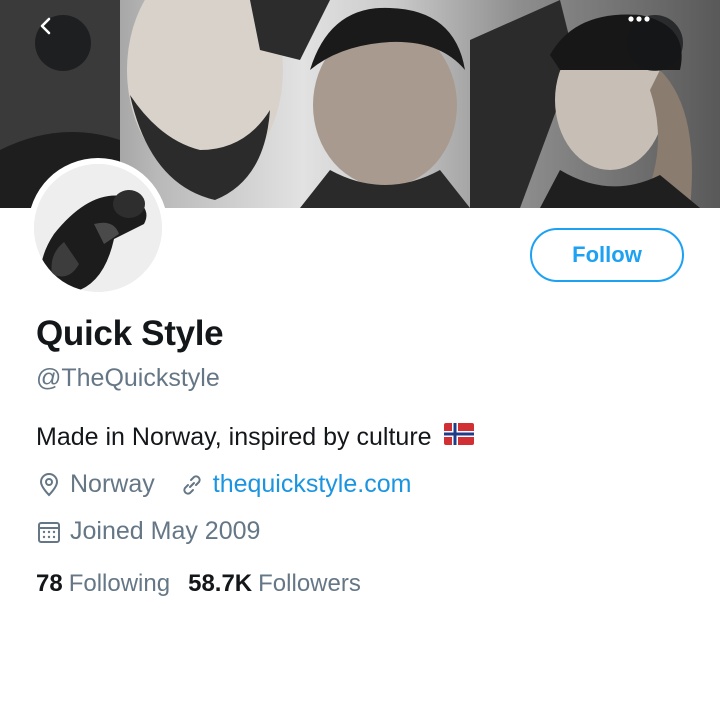 This screenshot has height=720, width=720. I want to click on followers-label: Followers, so click(309, 583).